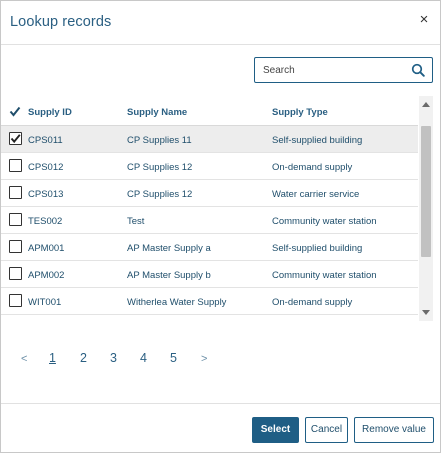 This screenshot has width=441, height=453. Describe the element at coordinates (275, 430) in the screenshot. I see `select-button: Select` at that location.